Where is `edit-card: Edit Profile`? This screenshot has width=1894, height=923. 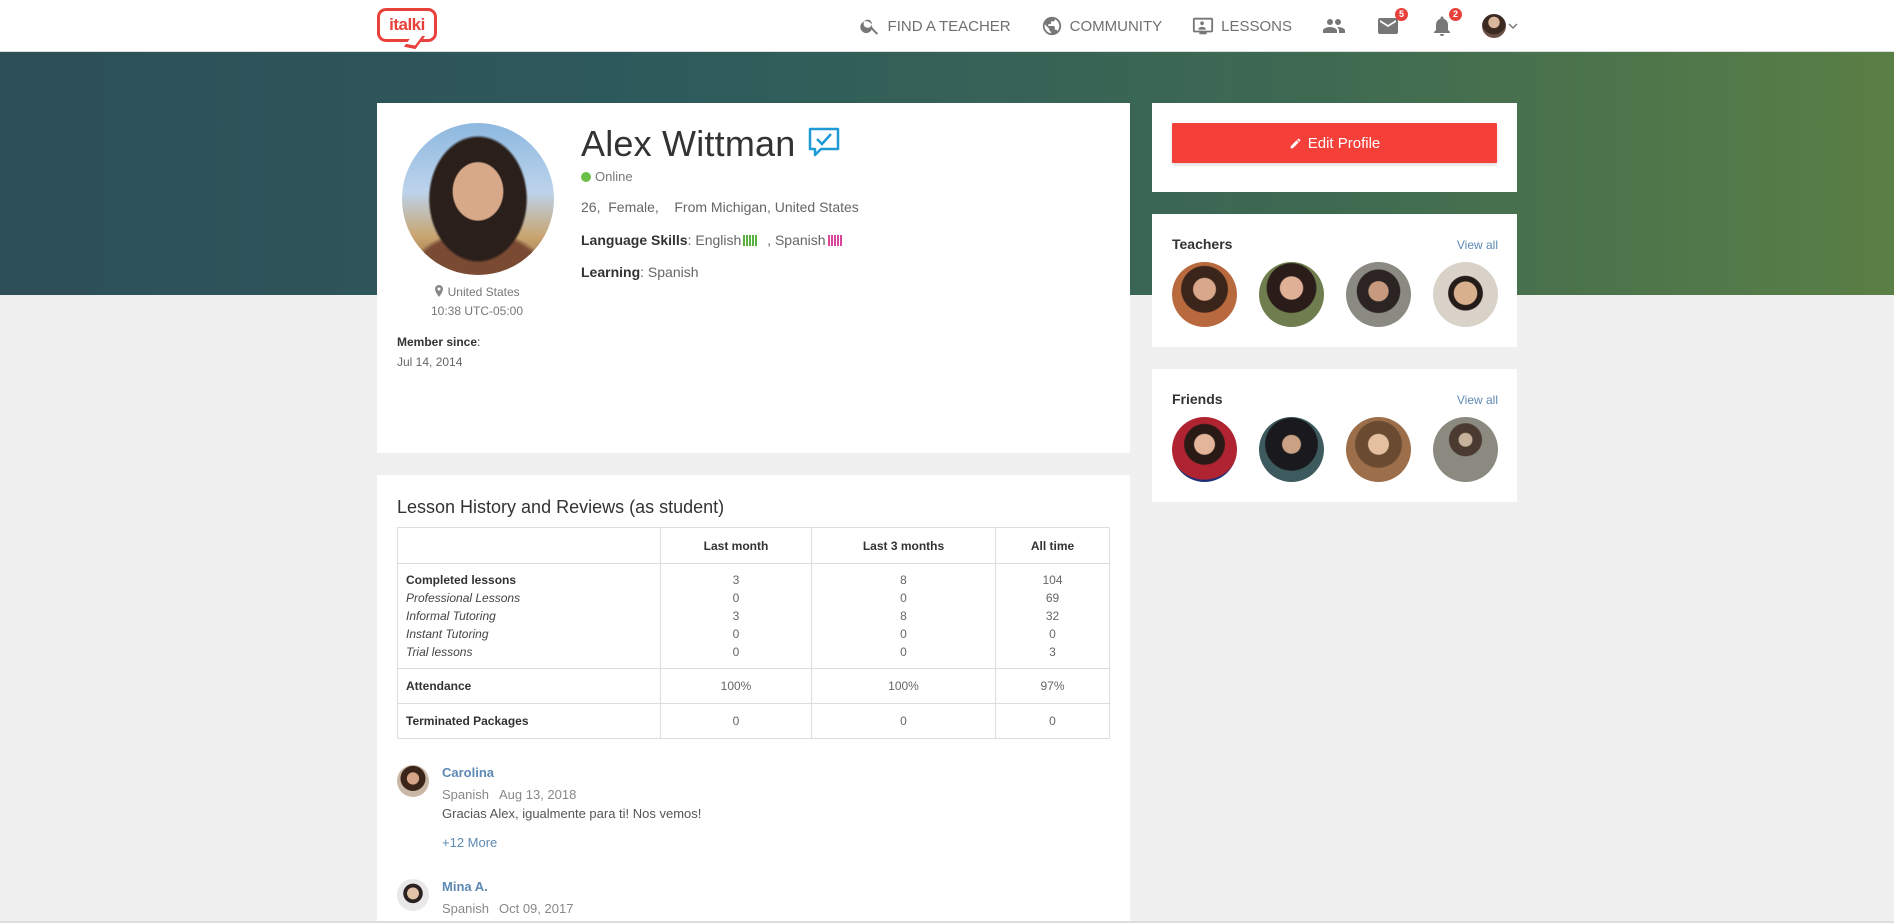 edit-card: Edit Profile is located at coordinates (1334, 147).